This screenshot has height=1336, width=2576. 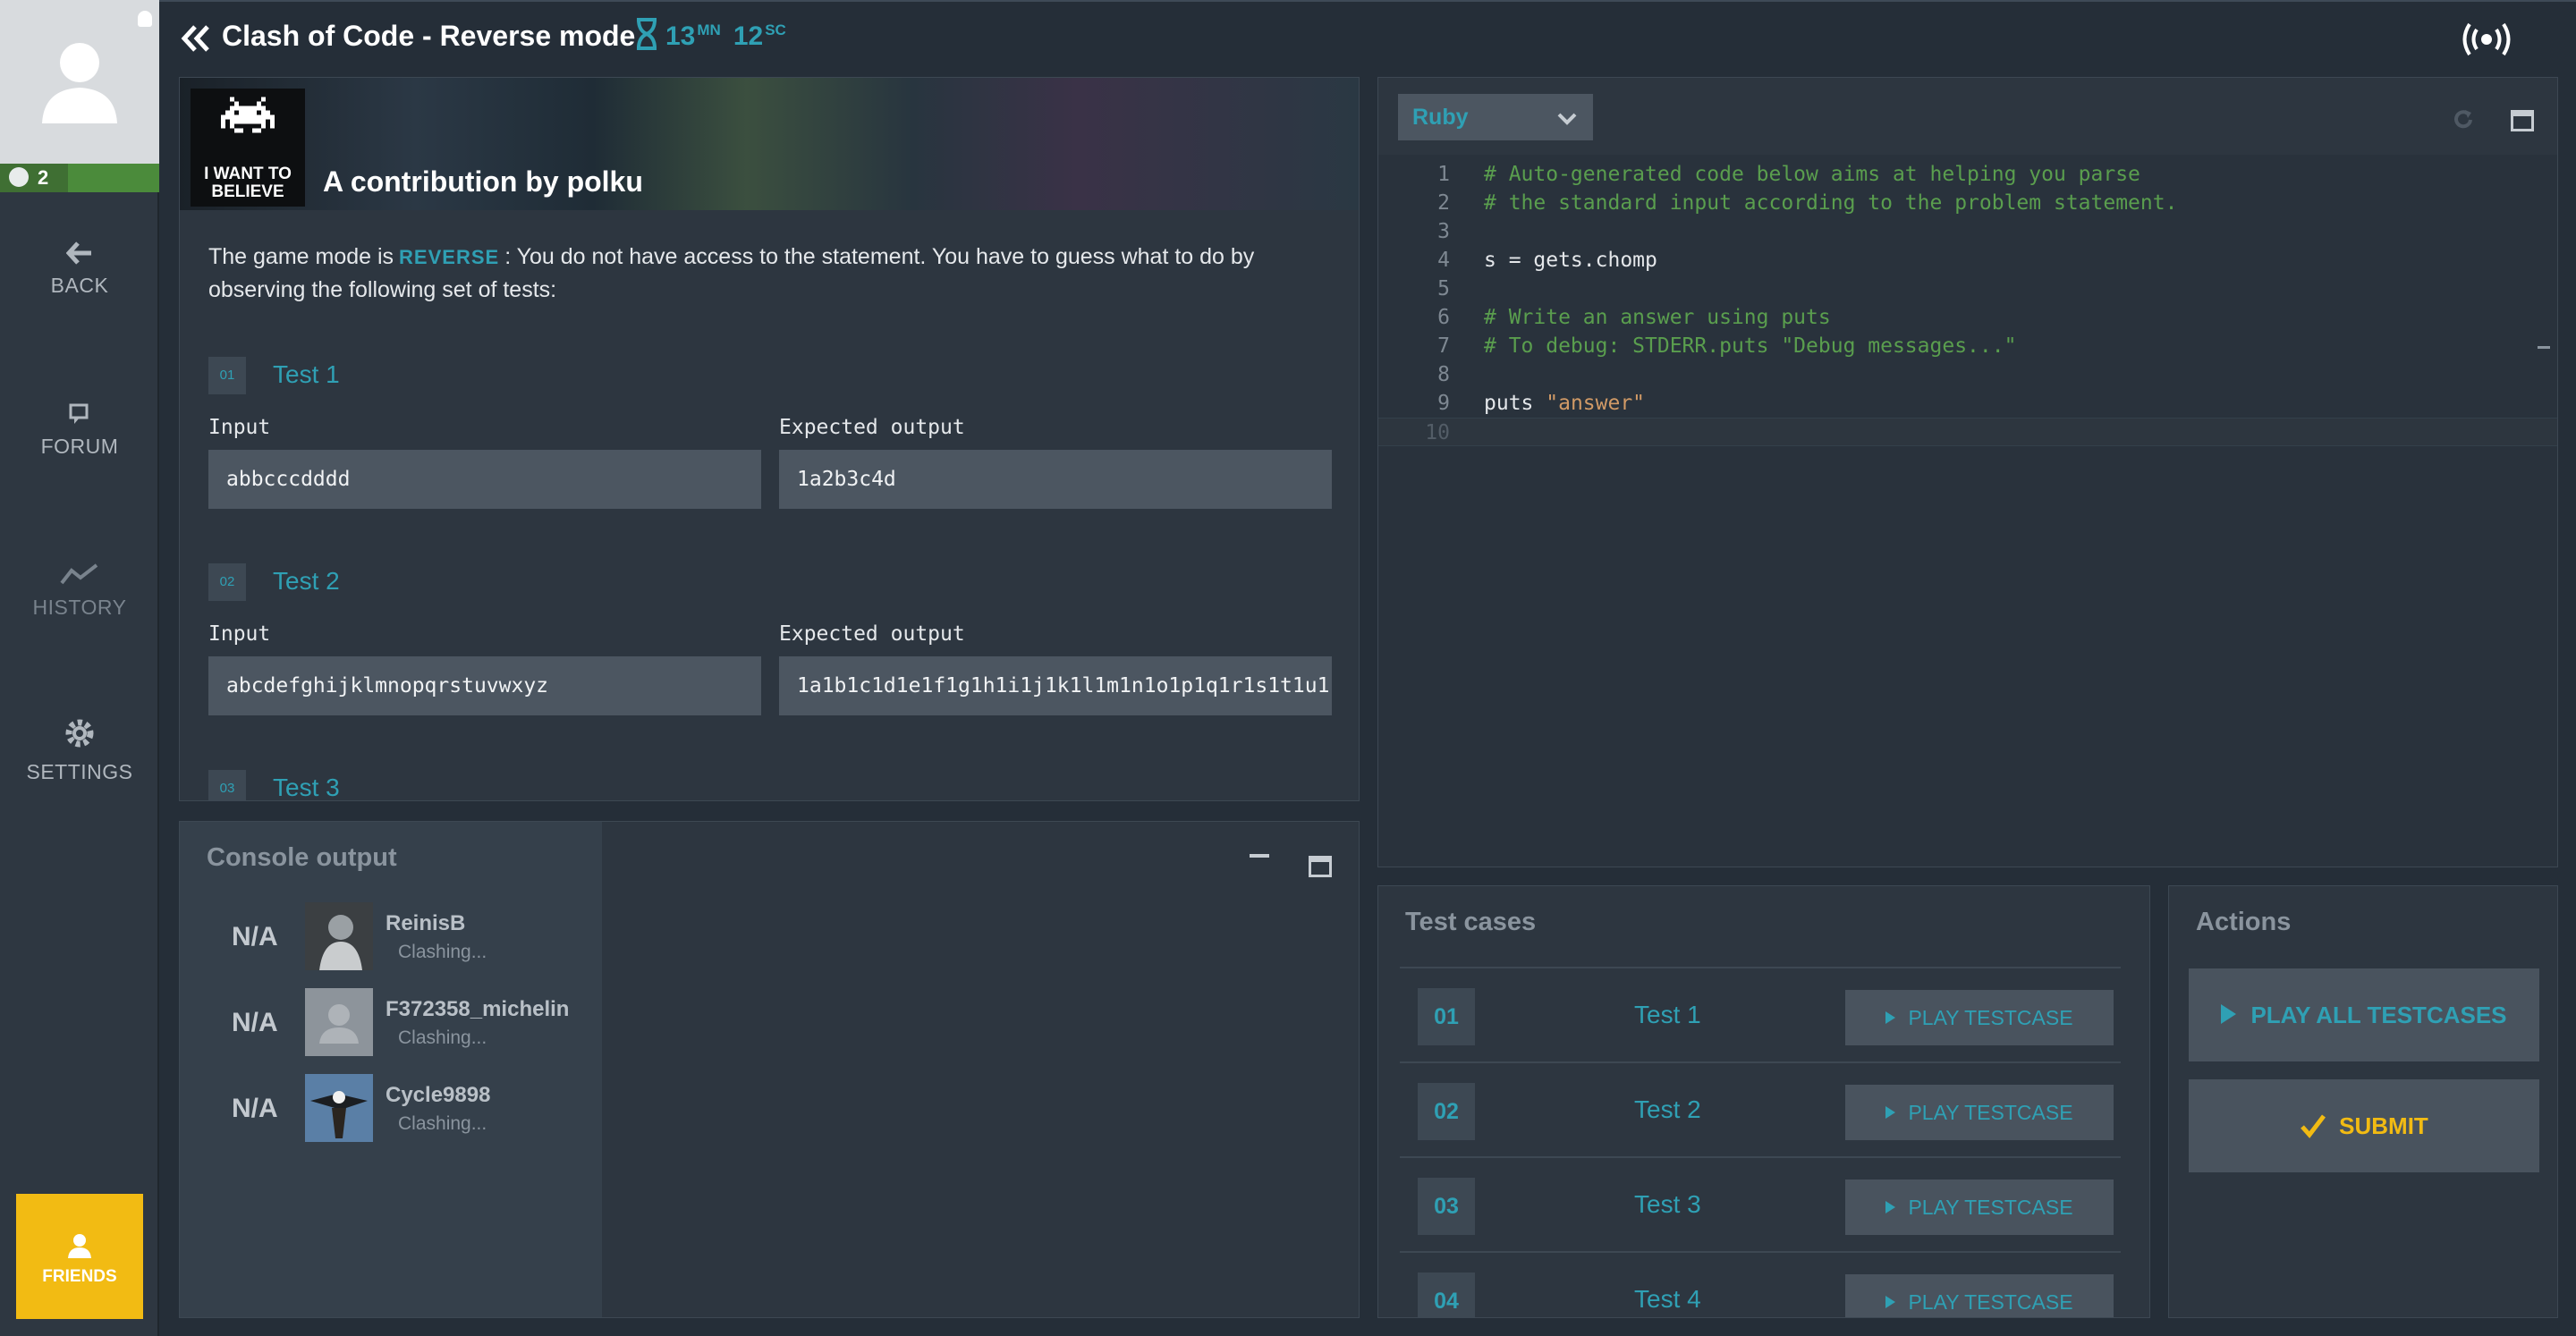 What do you see at coordinates (79, 1246) in the screenshot?
I see `friends-icon` at bounding box center [79, 1246].